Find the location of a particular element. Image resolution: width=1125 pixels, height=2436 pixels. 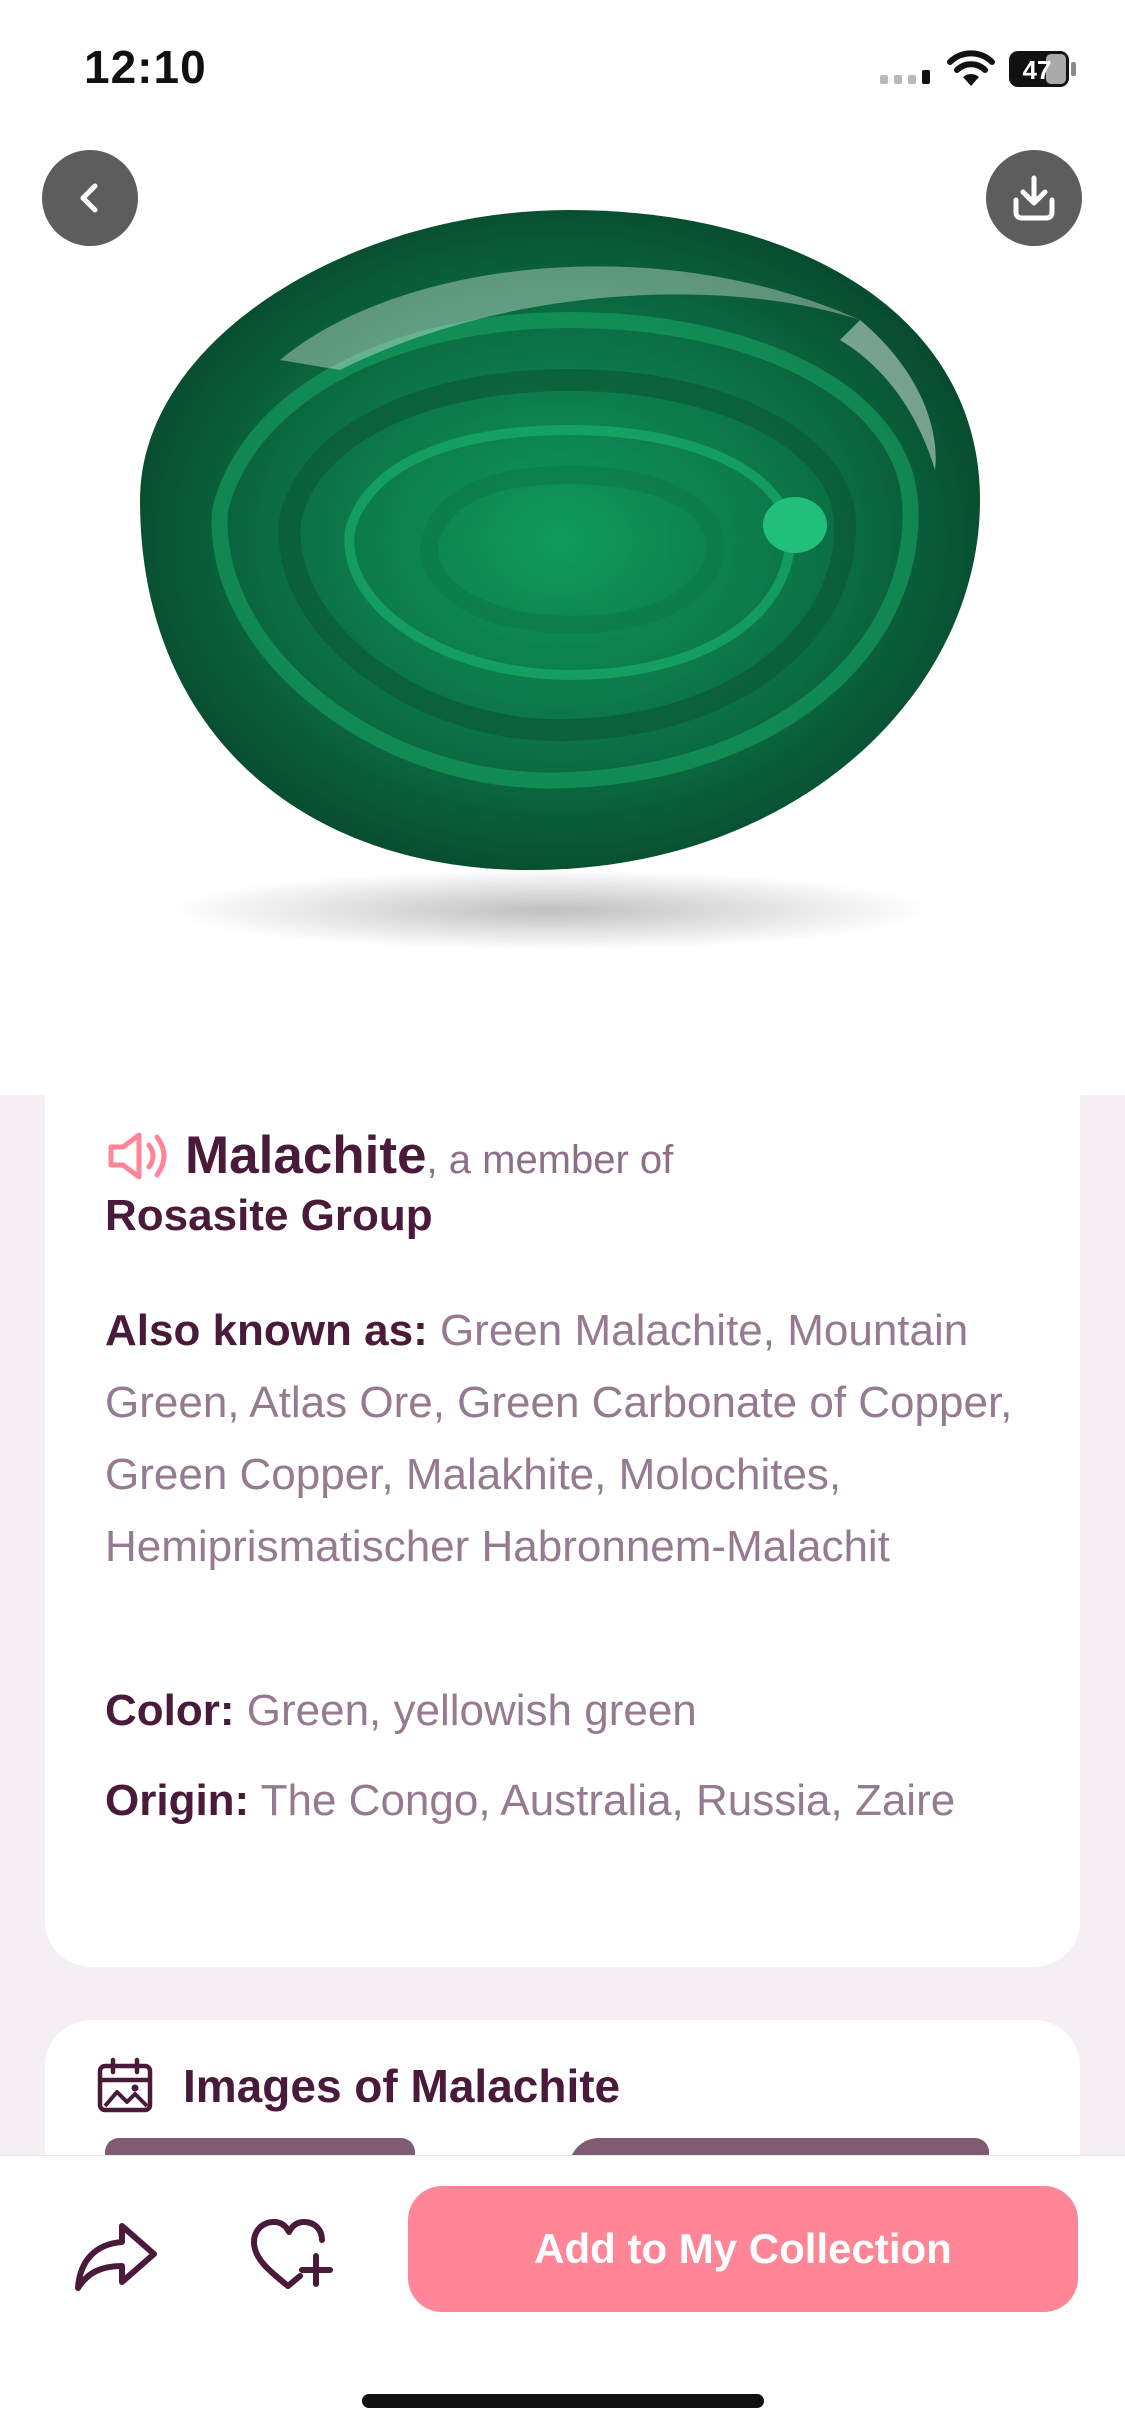

calendar-image-icon is located at coordinates (125, 2085).